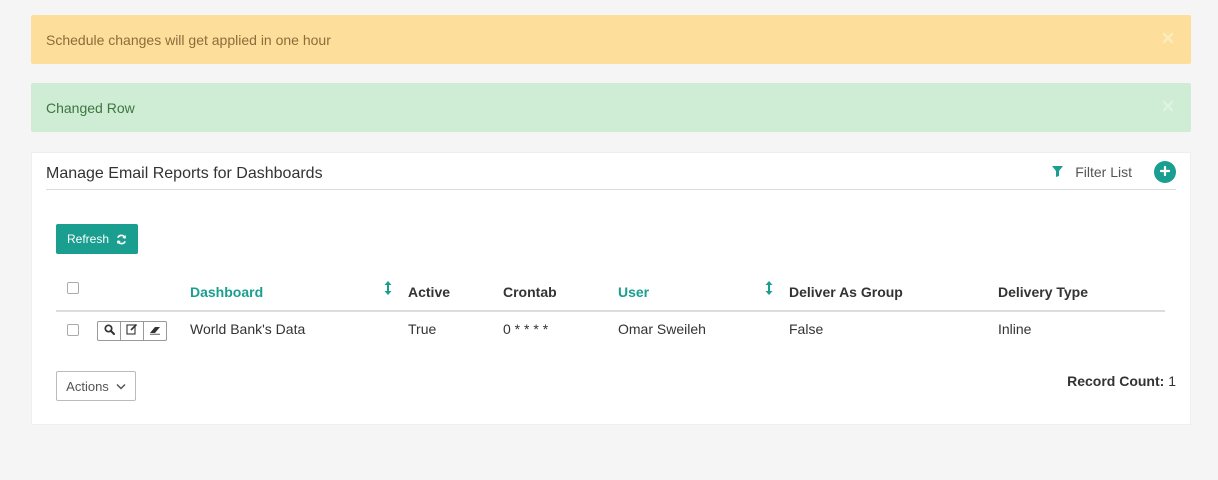 The height and width of the screenshot is (480, 1218). Describe the element at coordinates (530, 292) in the screenshot. I see `header-crontab: Crontab` at that location.